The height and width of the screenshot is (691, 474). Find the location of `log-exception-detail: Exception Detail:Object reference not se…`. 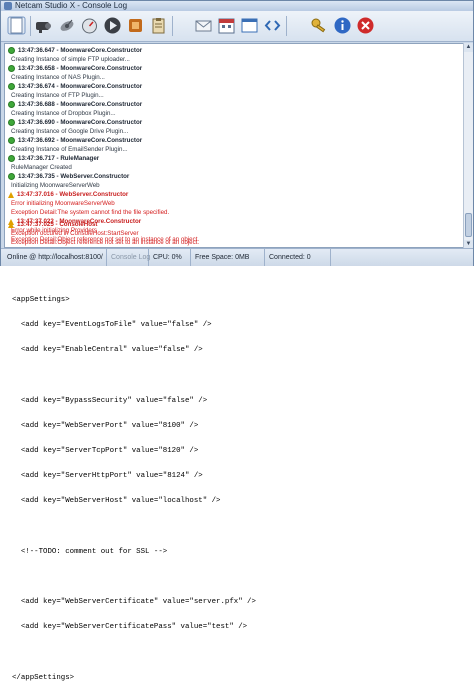

log-exception-detail: Exception Detail:Object reference not se… is located at coordinates (105, 239).